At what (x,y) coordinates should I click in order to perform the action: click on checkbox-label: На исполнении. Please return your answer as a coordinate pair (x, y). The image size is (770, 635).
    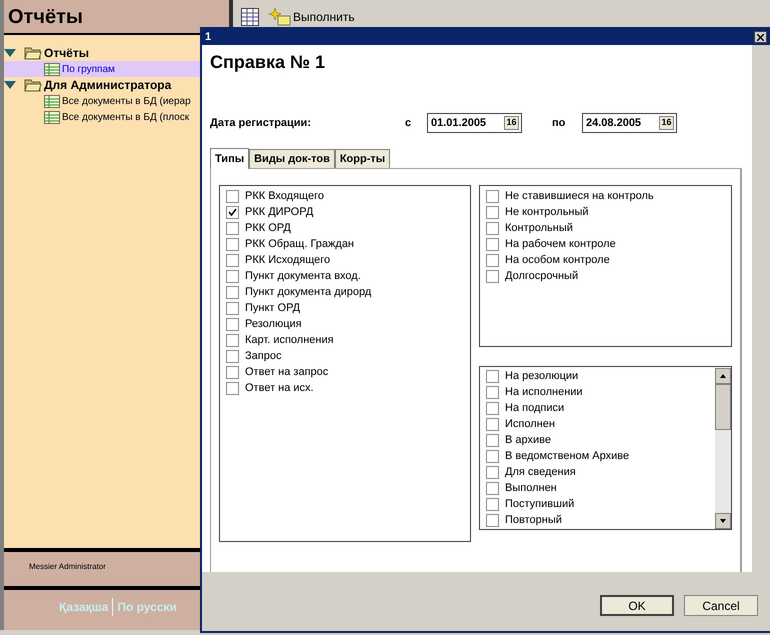
    Looking at the image, I should click on (544, 392).